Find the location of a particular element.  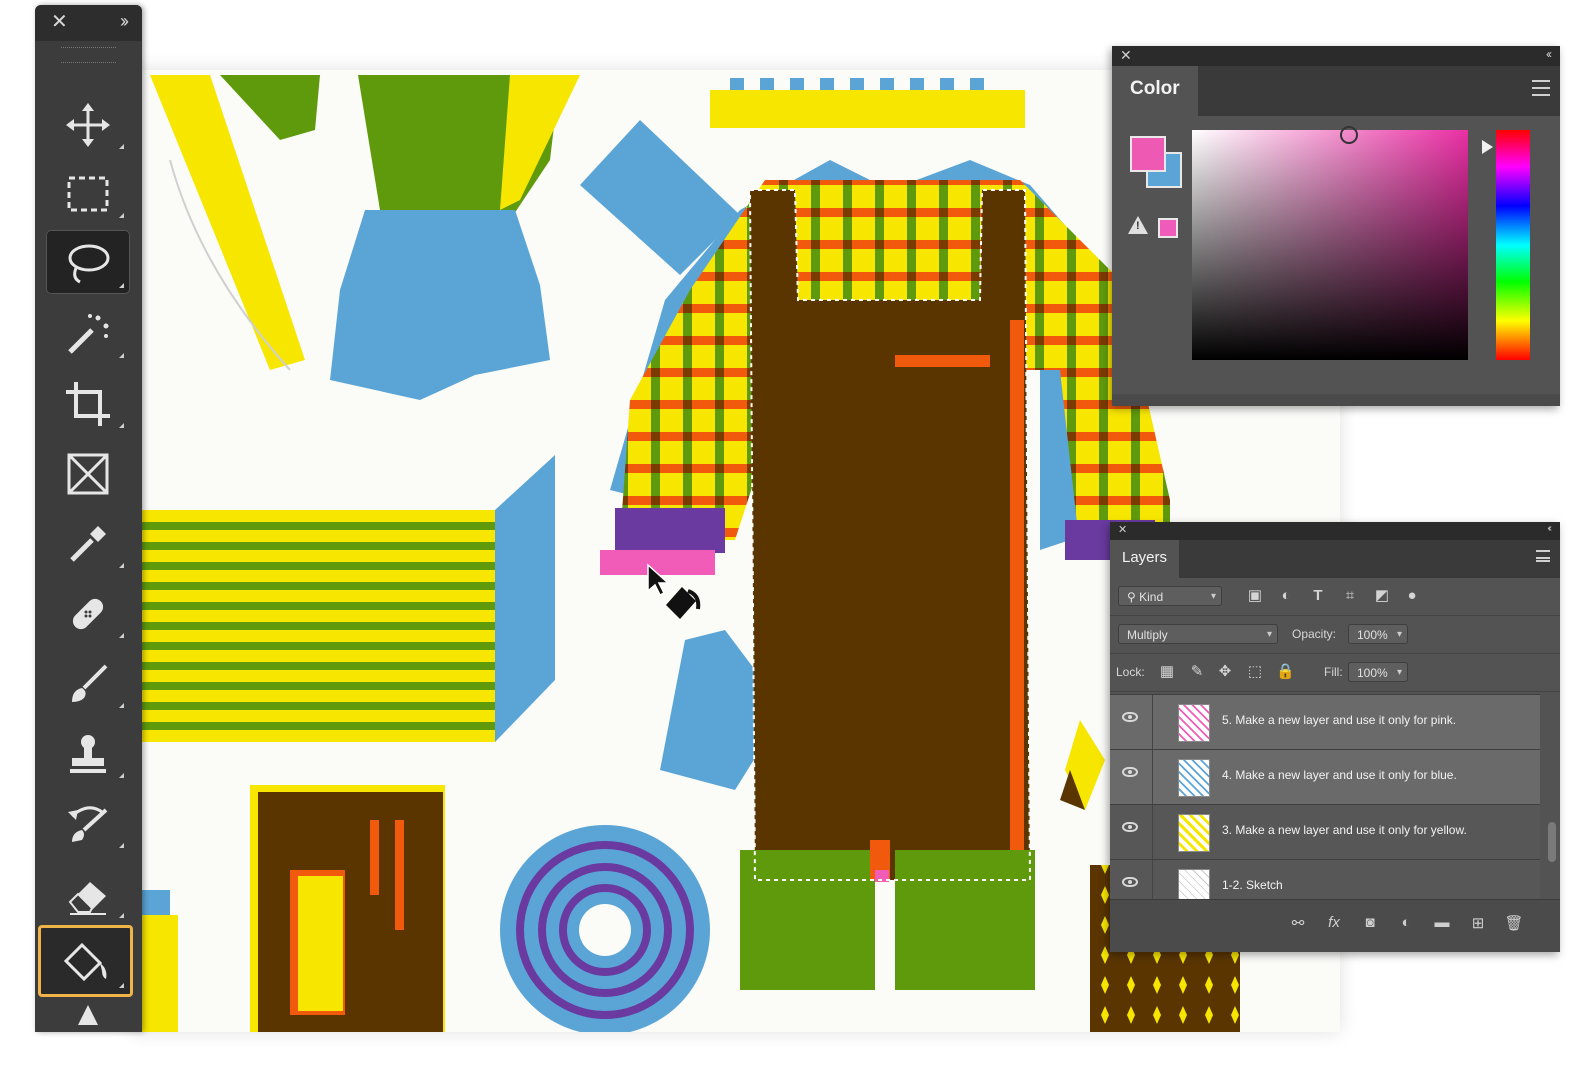

fill-input: 100% ▾ is located at coordinates (1378, 672).